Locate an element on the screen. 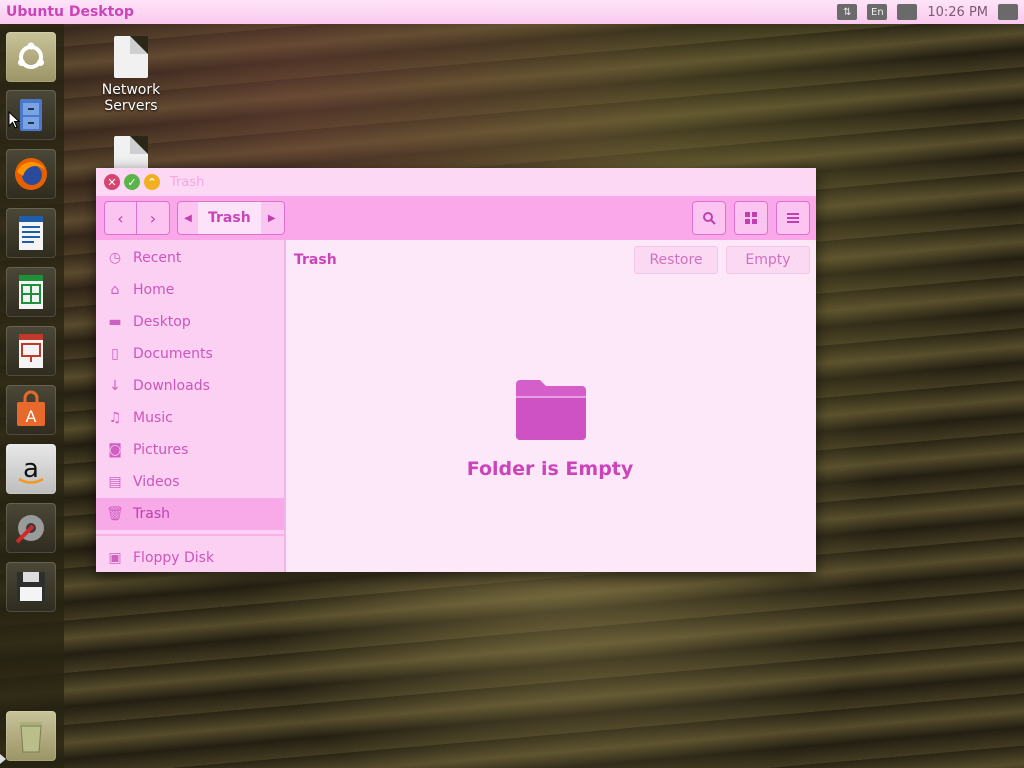 This screenshot has width=1024, height=768. search-button is located at coordinates (709, 218).